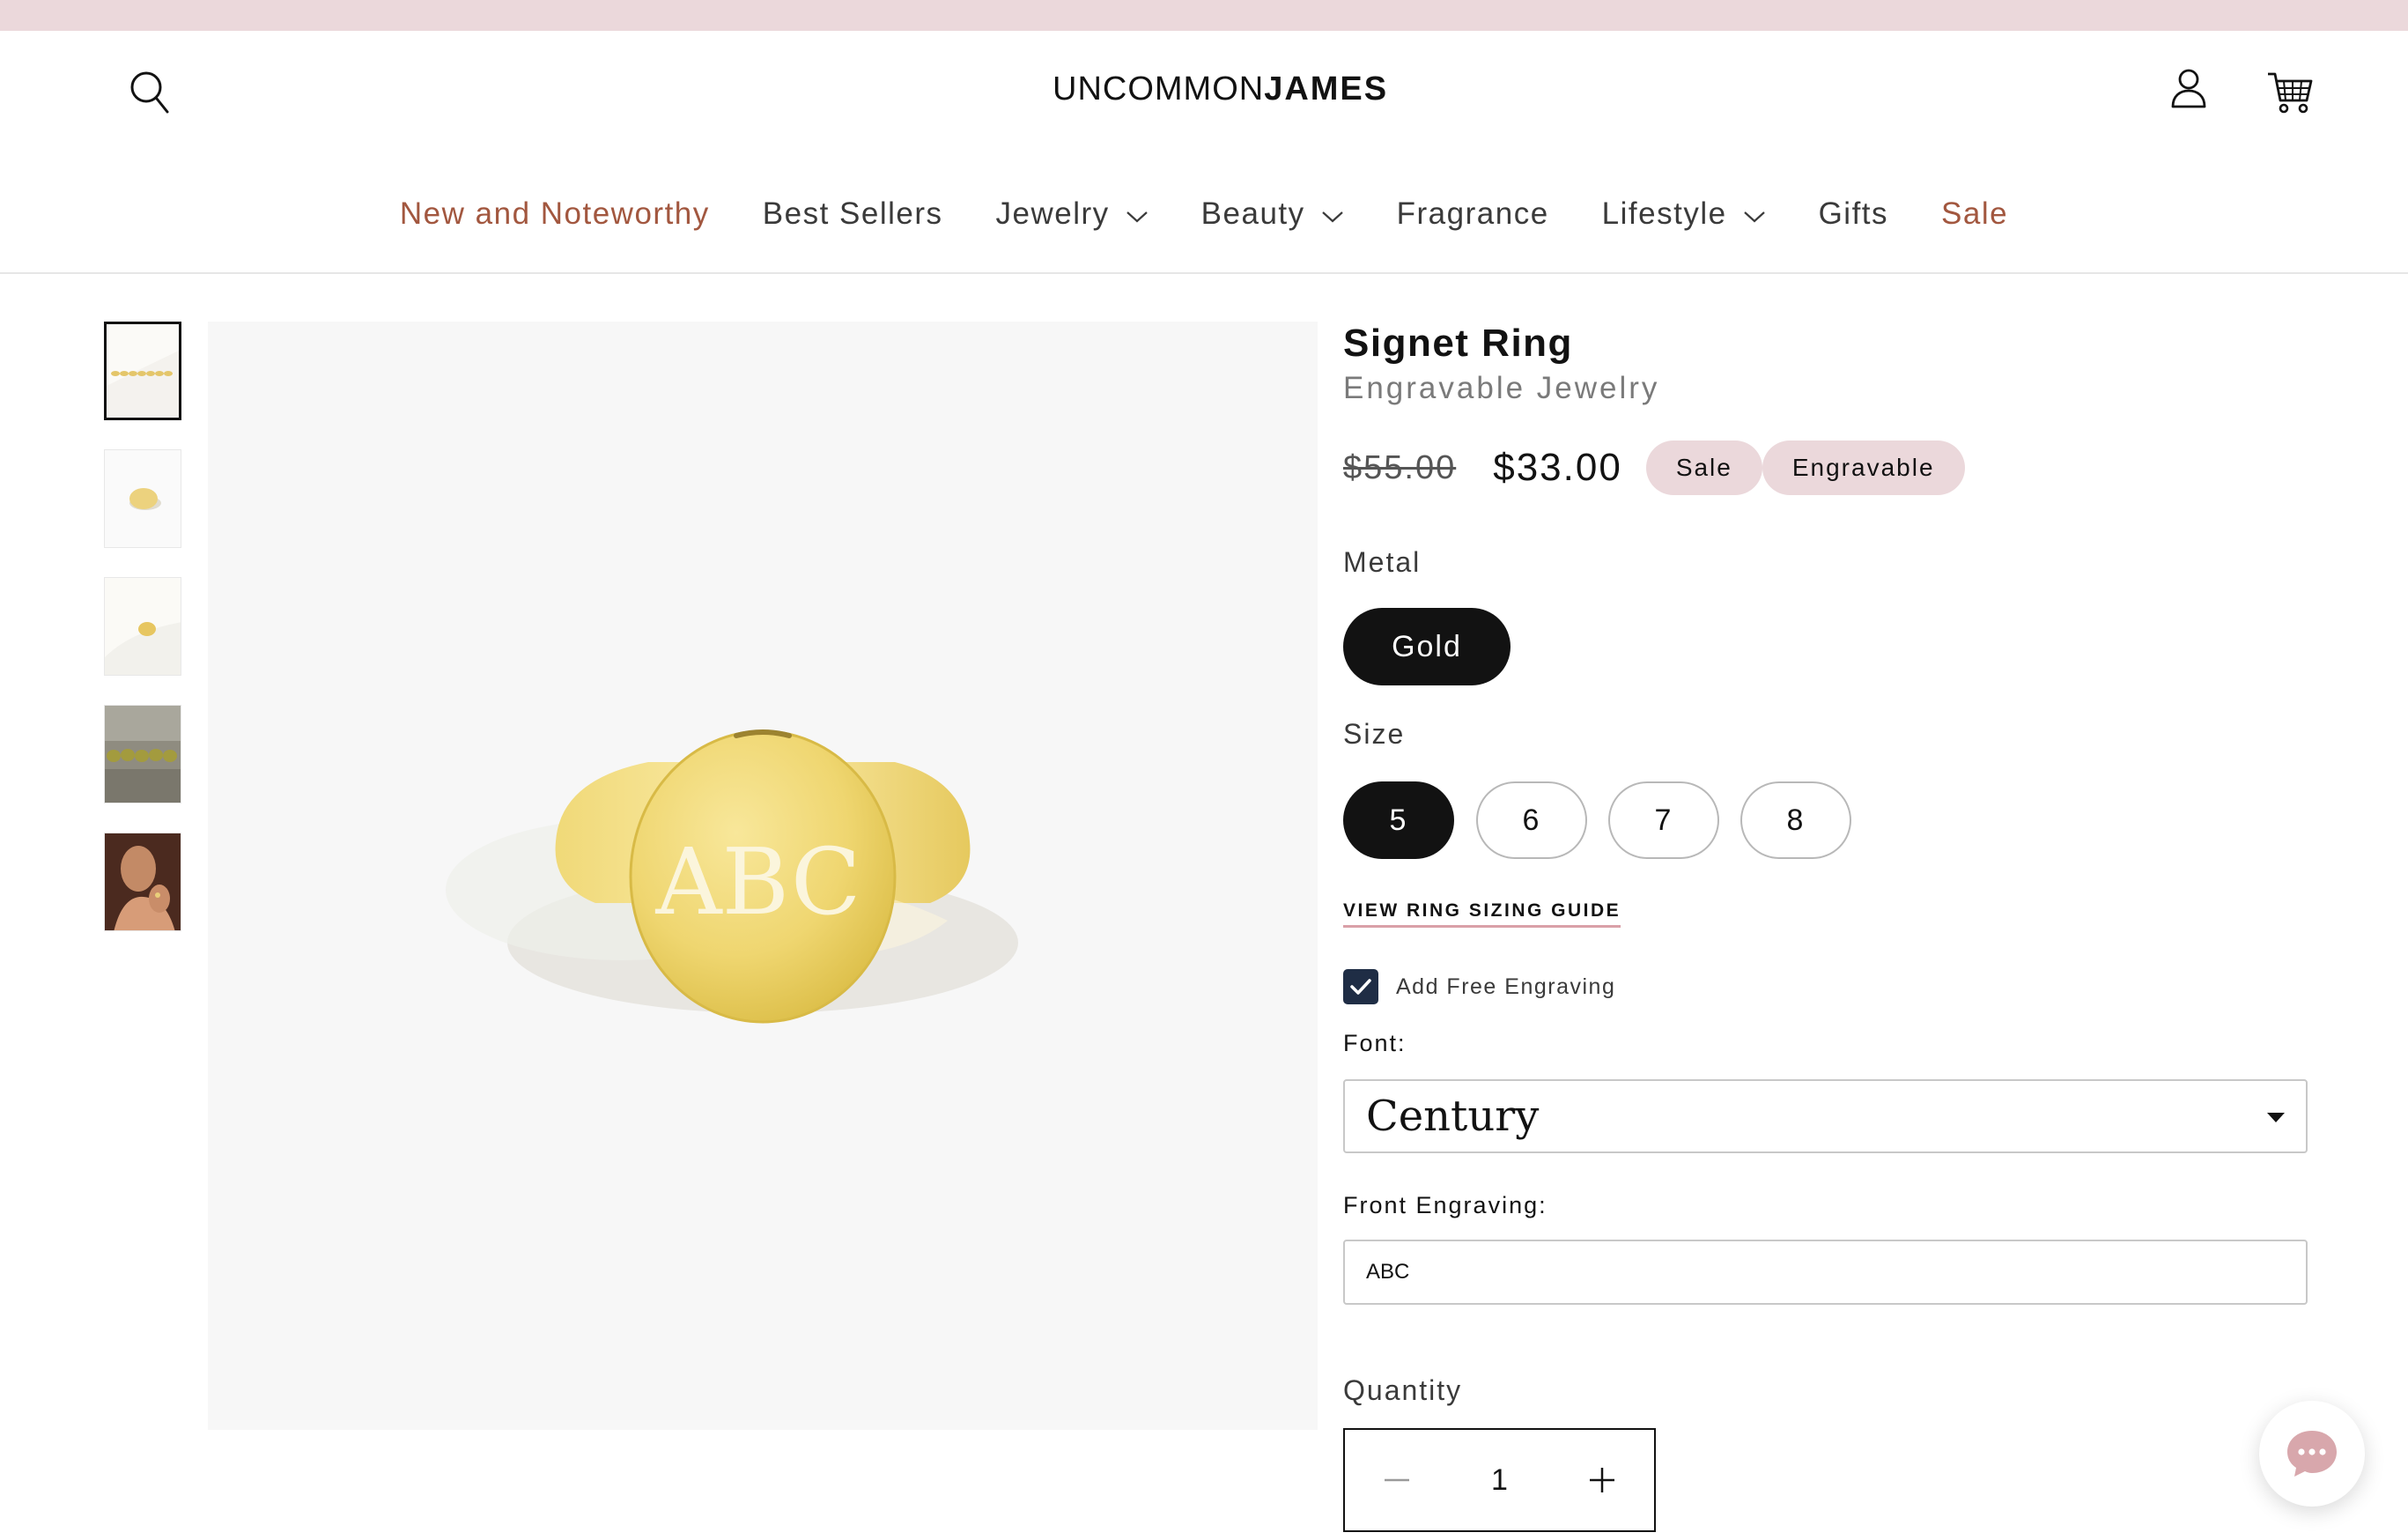 The height and width of the screenshot is (1540, 2408). I want to click on nav-item-label: Gifts, so click(1853, 214).